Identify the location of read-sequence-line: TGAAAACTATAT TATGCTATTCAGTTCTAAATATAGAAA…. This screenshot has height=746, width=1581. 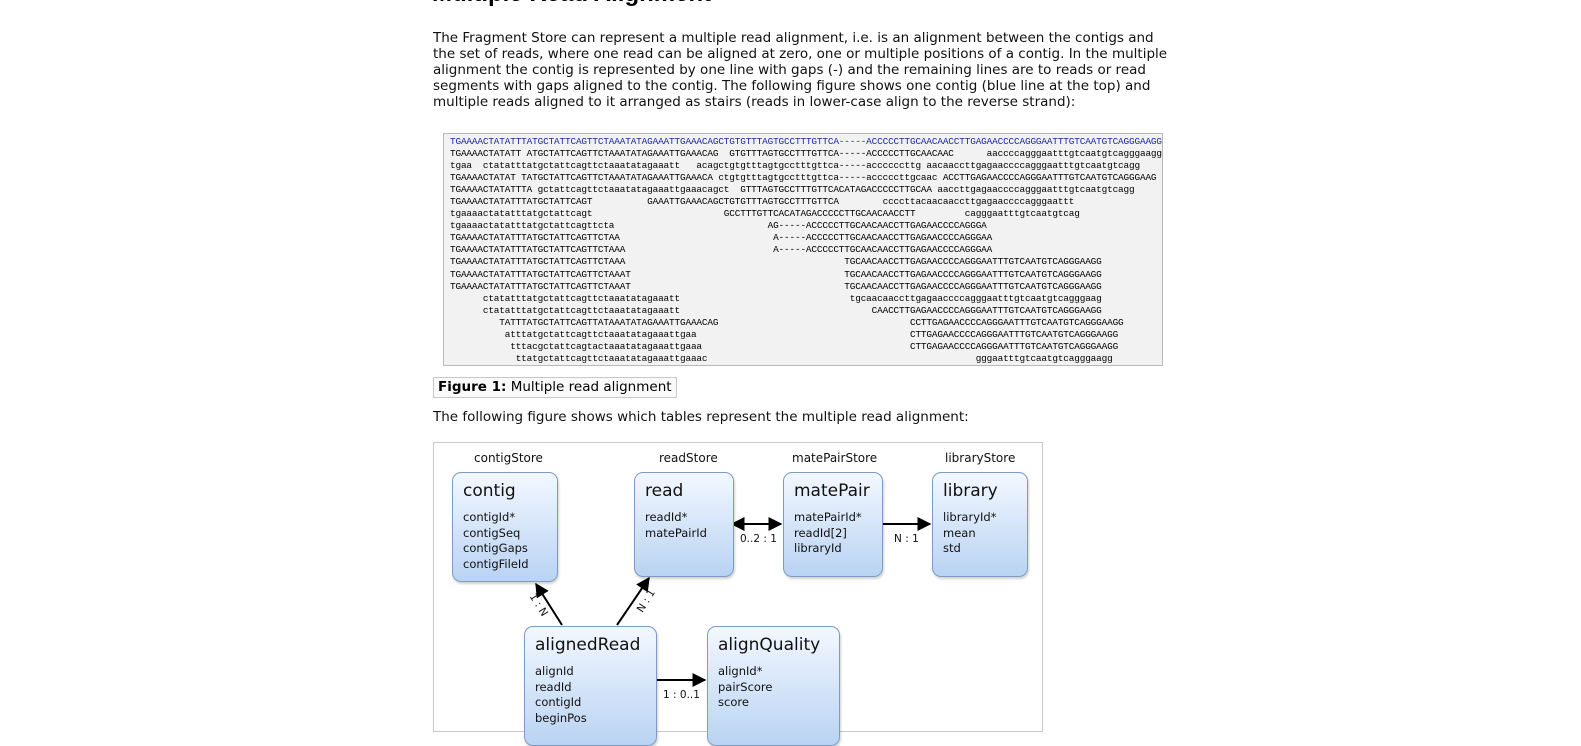
(803, 178).